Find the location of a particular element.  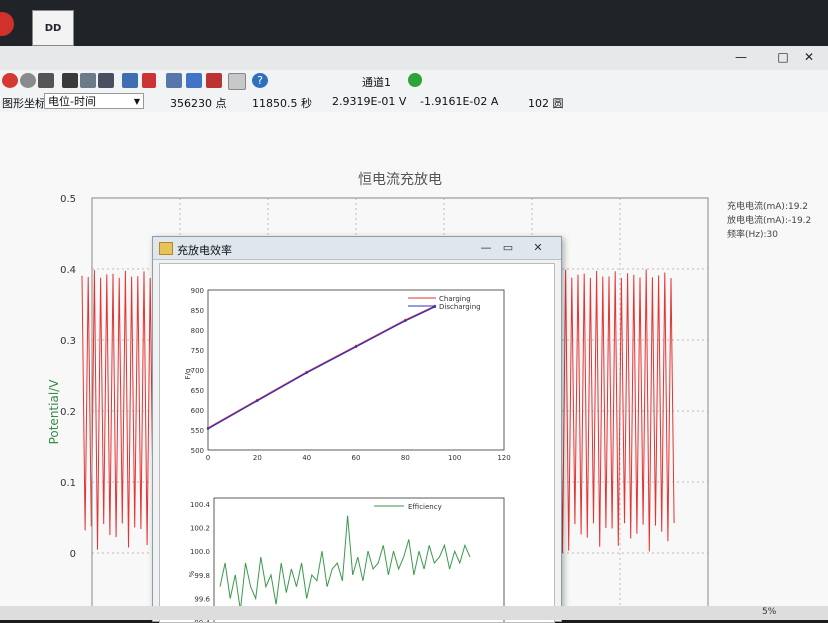

pause-icon is located at coordinates (28, 80).